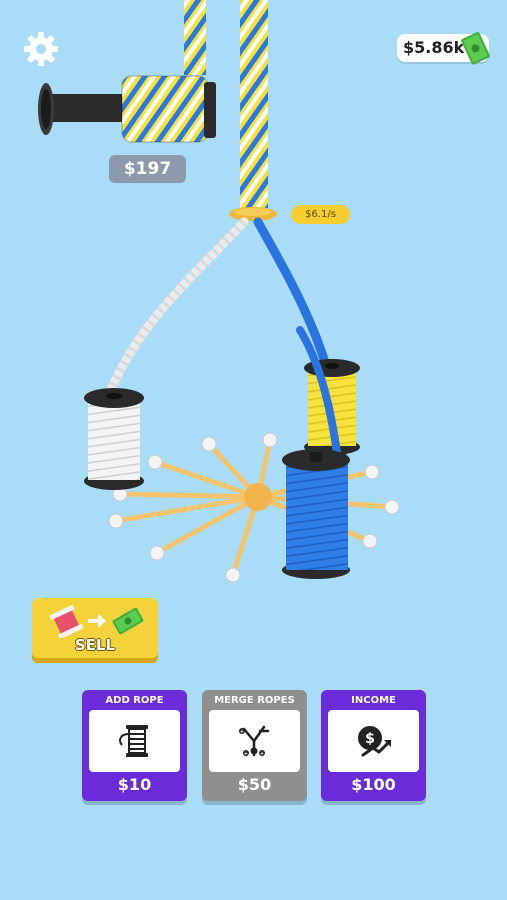 Image resolution: width=507 pixels, height=900 pixels. I want to click on merge-icon: + + +, so click(254, 741).